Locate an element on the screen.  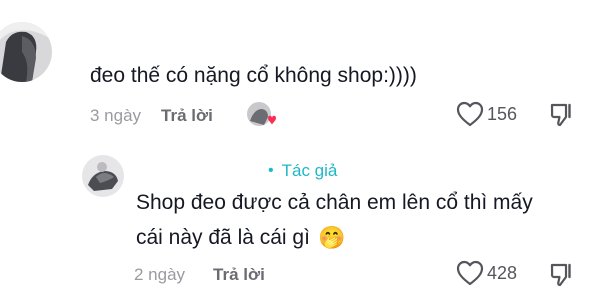
reply-text-line-1: Shop đeo được cả chân em lên cổ thì mấy is located at coordinates (334, 202).